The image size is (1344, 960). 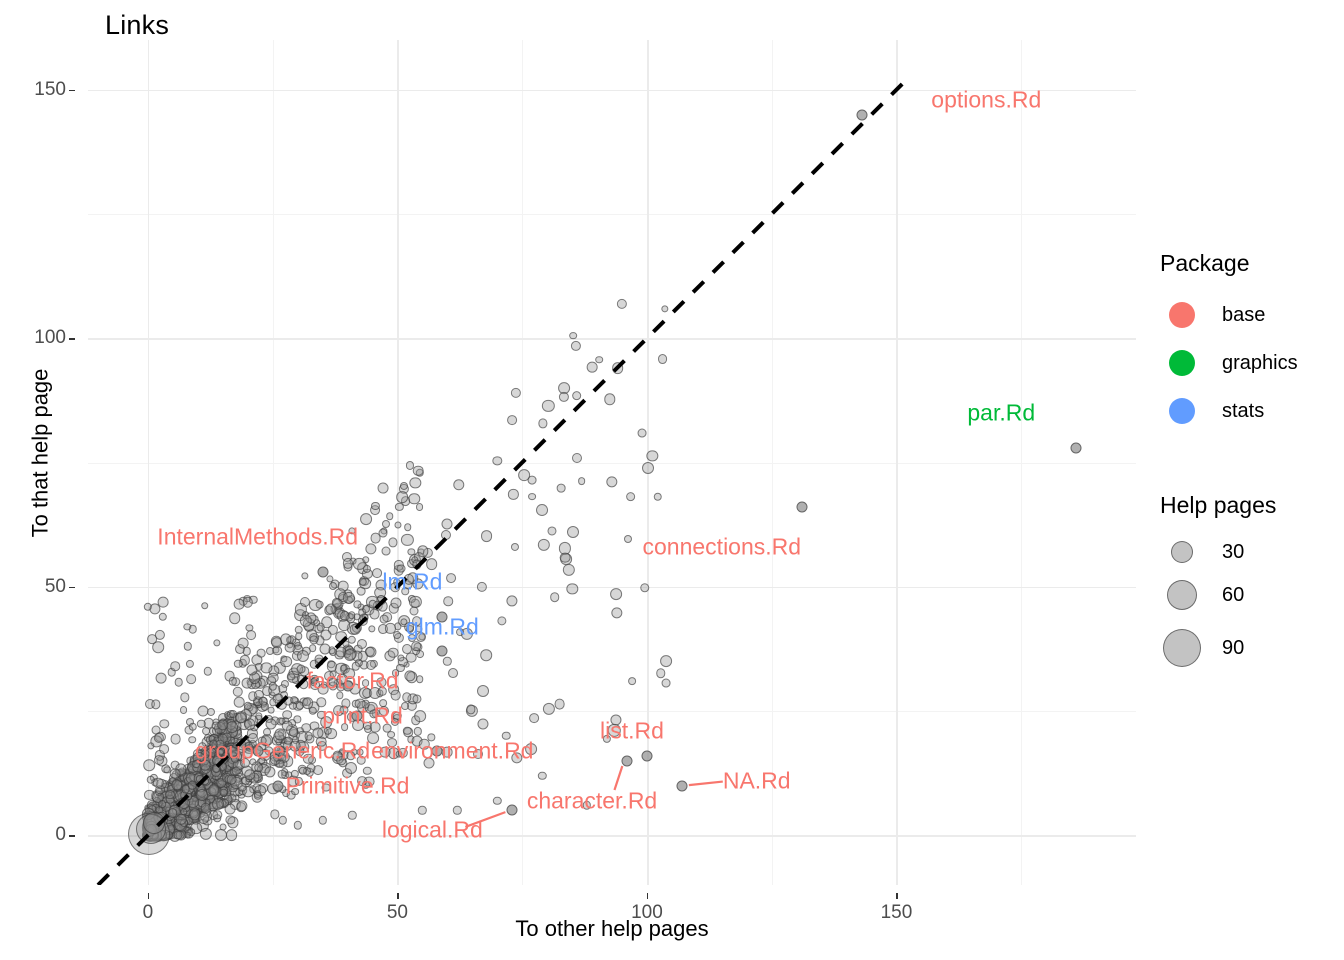 I want to click on legend-label: stats, so click(x=1243, y=410).